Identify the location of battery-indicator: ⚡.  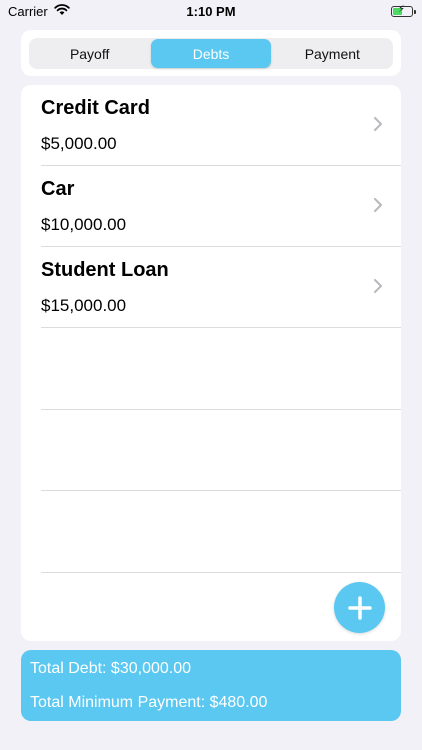
(403, 10).